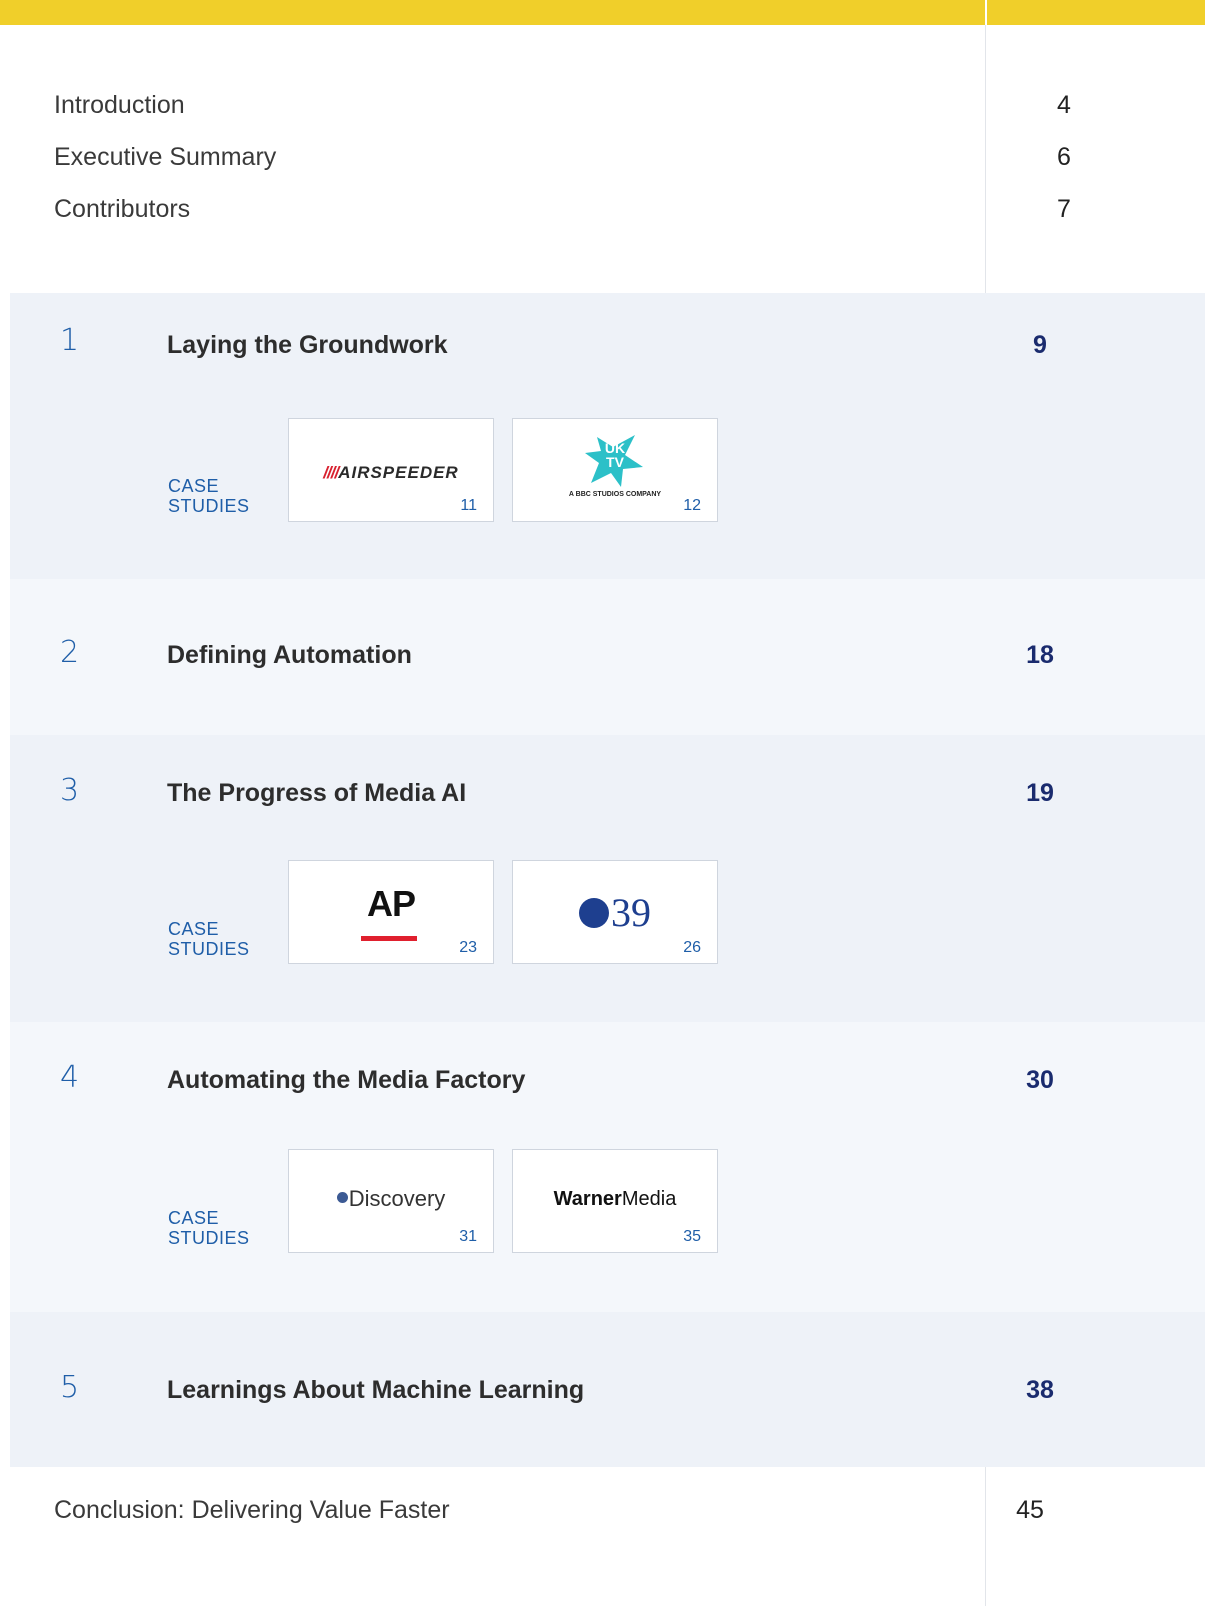  What do you see at coordinates (70, 652) in the screenshot?
I see `section-number: 2` at bounding box center [70, 652].